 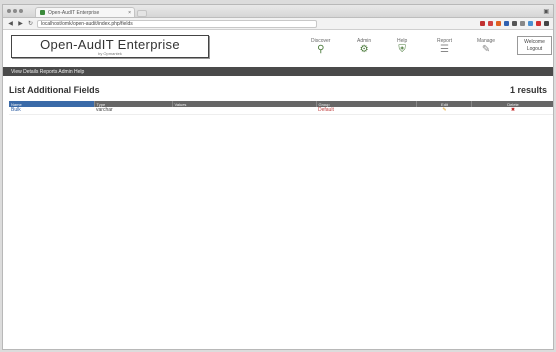 I want to click on new-tab-button, so click(x=142, y=13).